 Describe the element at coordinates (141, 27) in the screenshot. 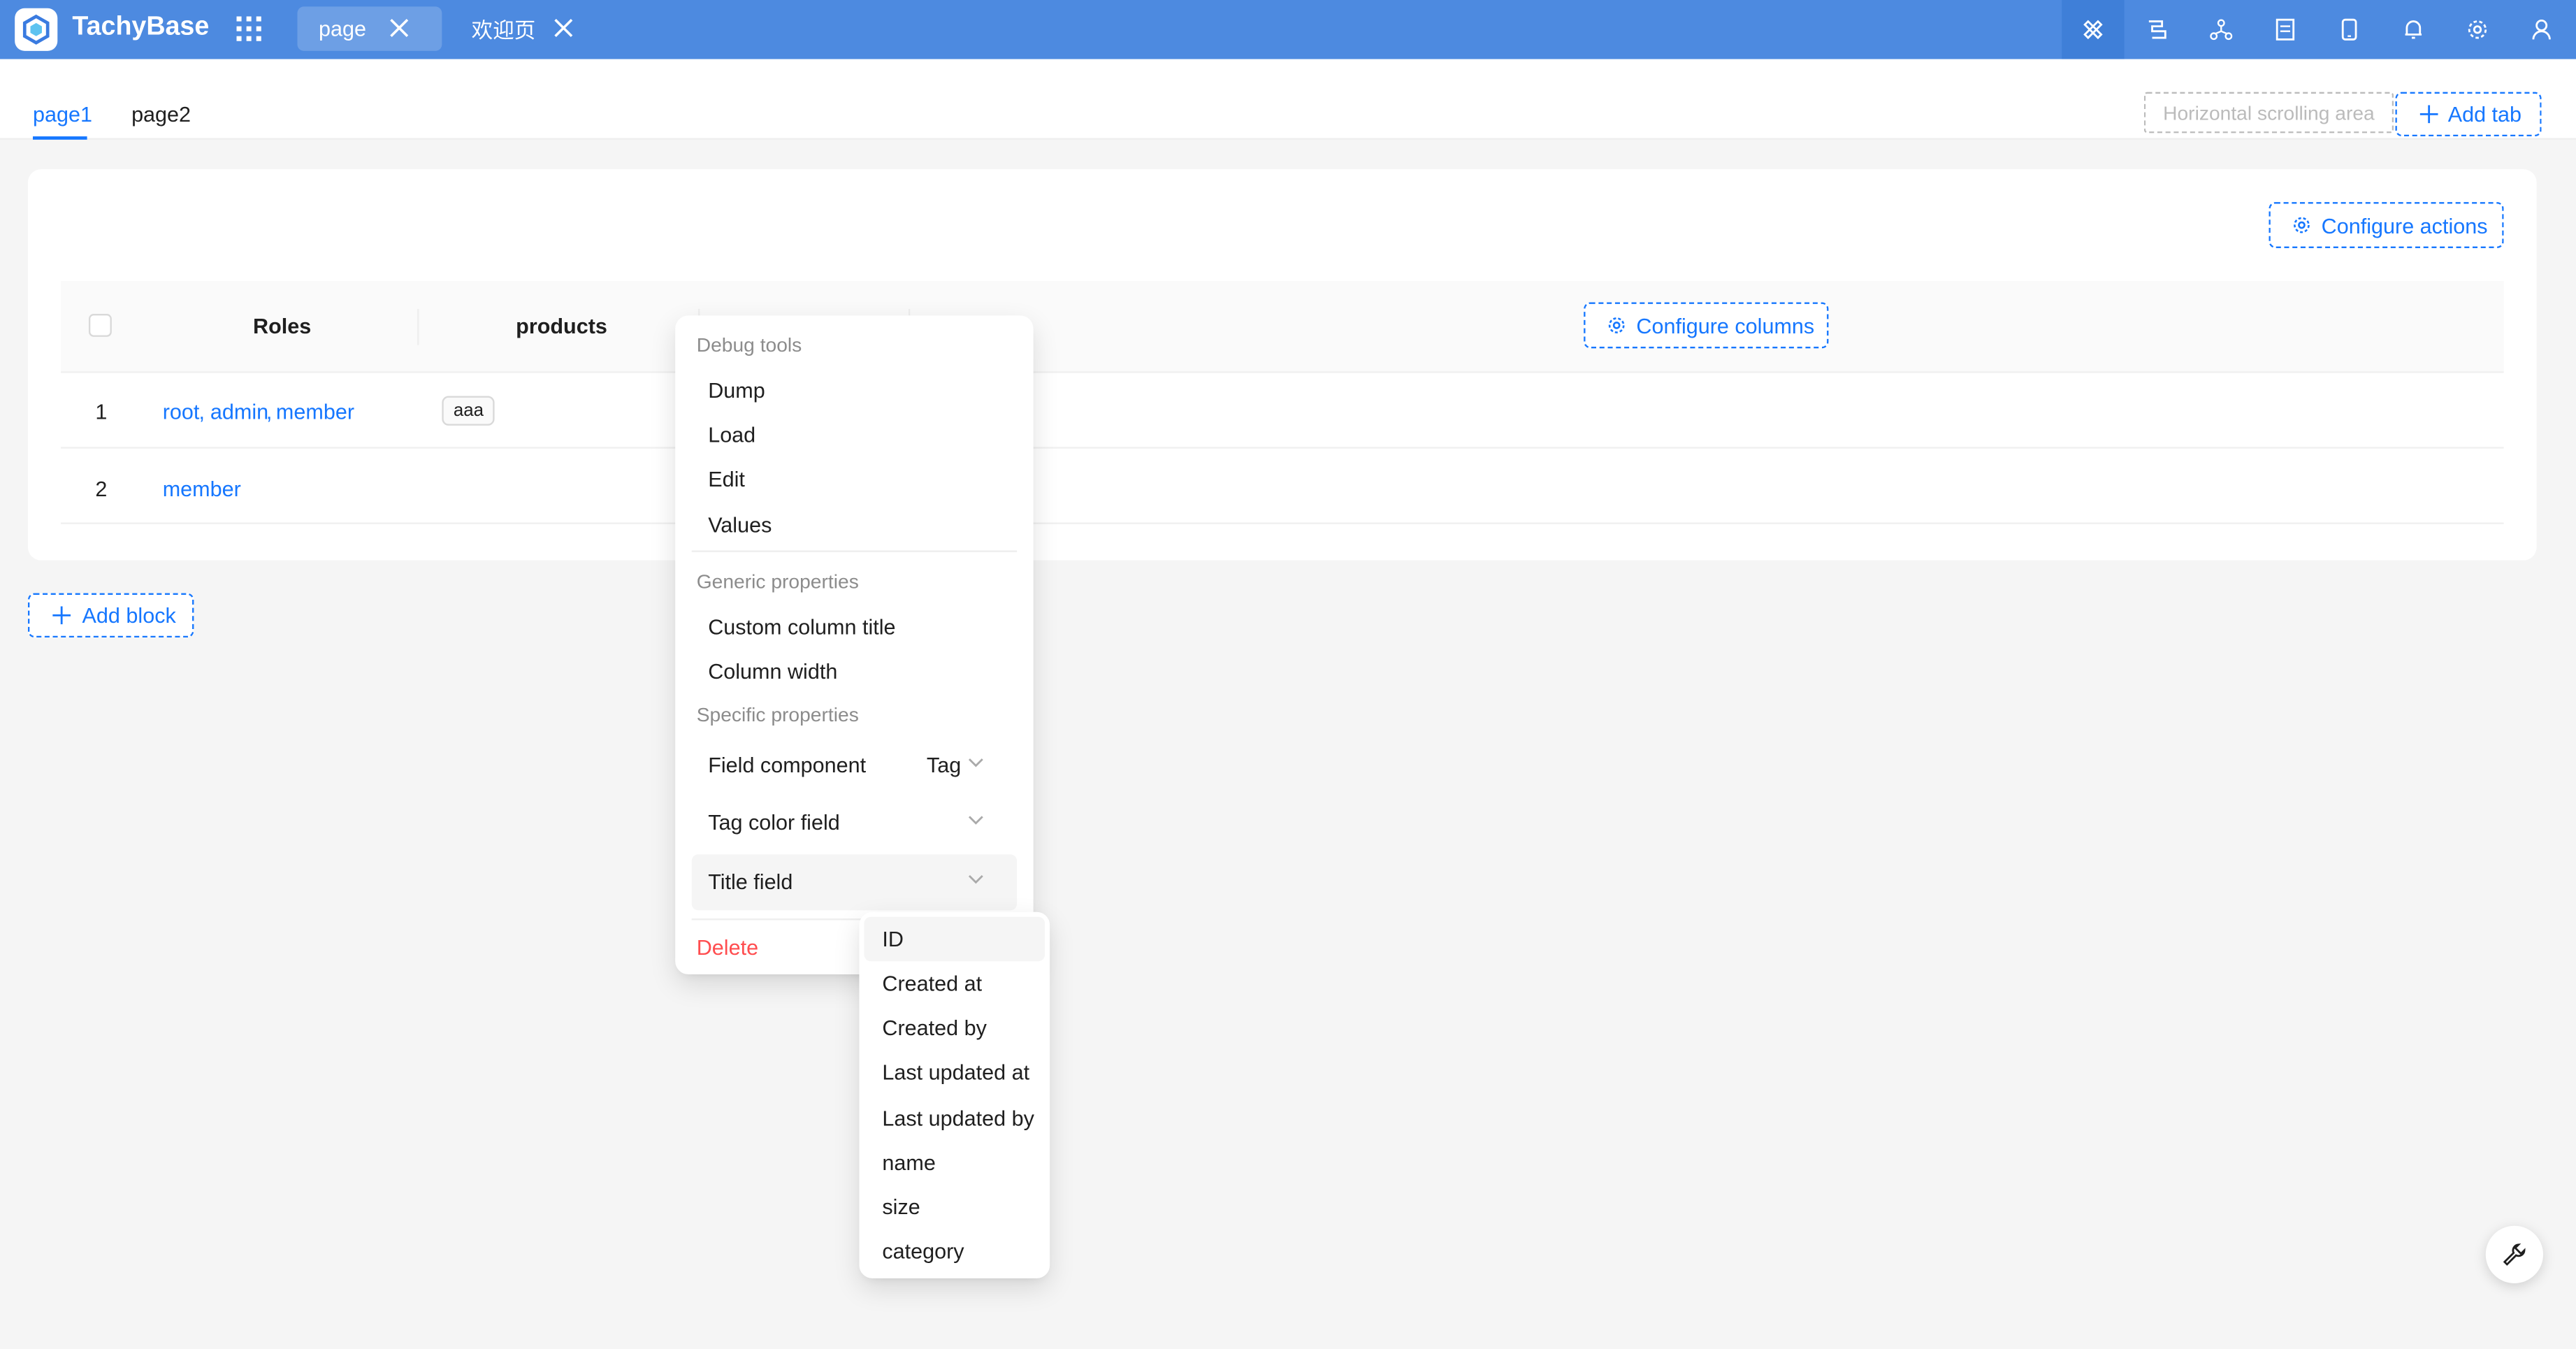

I see `brand-name: TachyBase` at that location.